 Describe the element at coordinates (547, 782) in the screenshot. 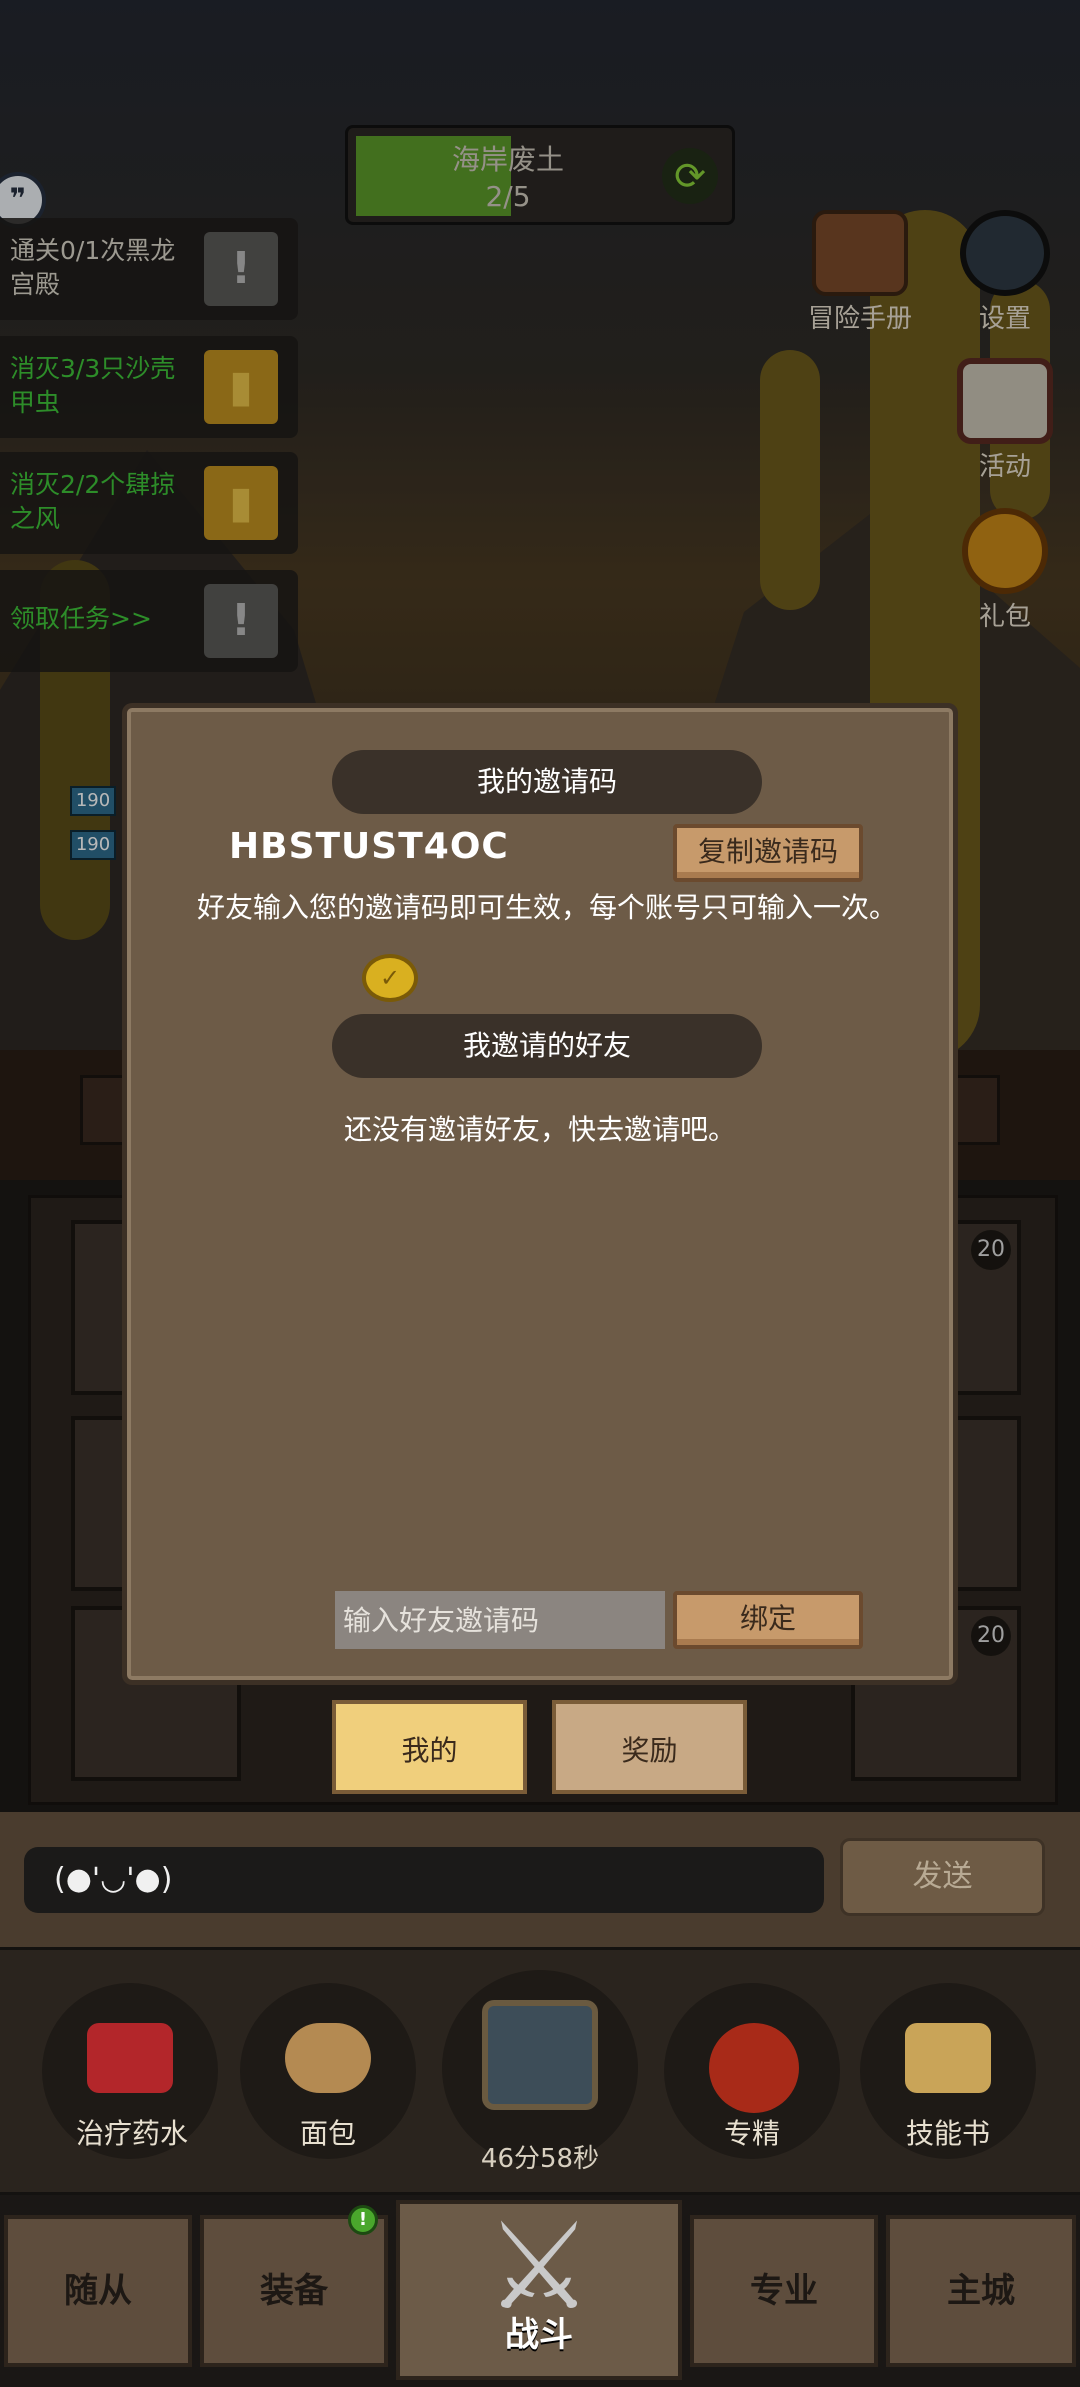

I see `my-invite-code-title: 我的邀请码` at that location.